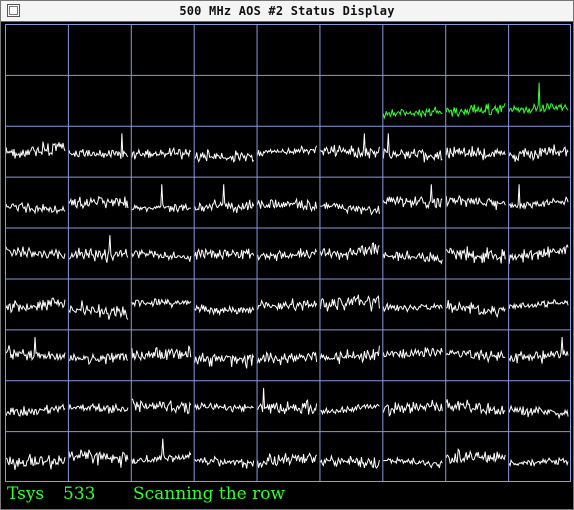 The width and height of the screenshot is (574, 510). Describe the element at coordinates (26, 494) in the screenshot. I see `tsys-label: Tsys` at that location.